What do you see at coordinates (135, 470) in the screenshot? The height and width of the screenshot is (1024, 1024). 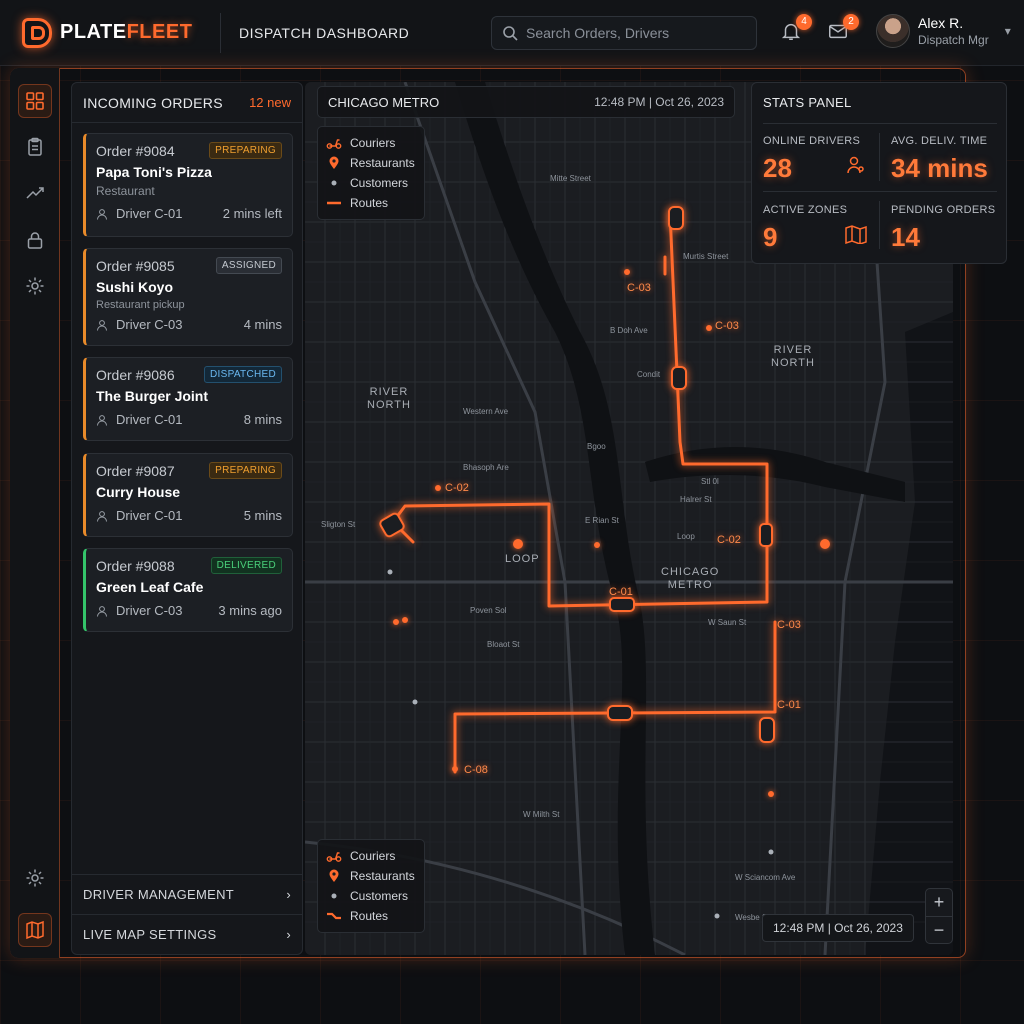 I see `order-id: Order #9087` at bounding box center [135, 470].